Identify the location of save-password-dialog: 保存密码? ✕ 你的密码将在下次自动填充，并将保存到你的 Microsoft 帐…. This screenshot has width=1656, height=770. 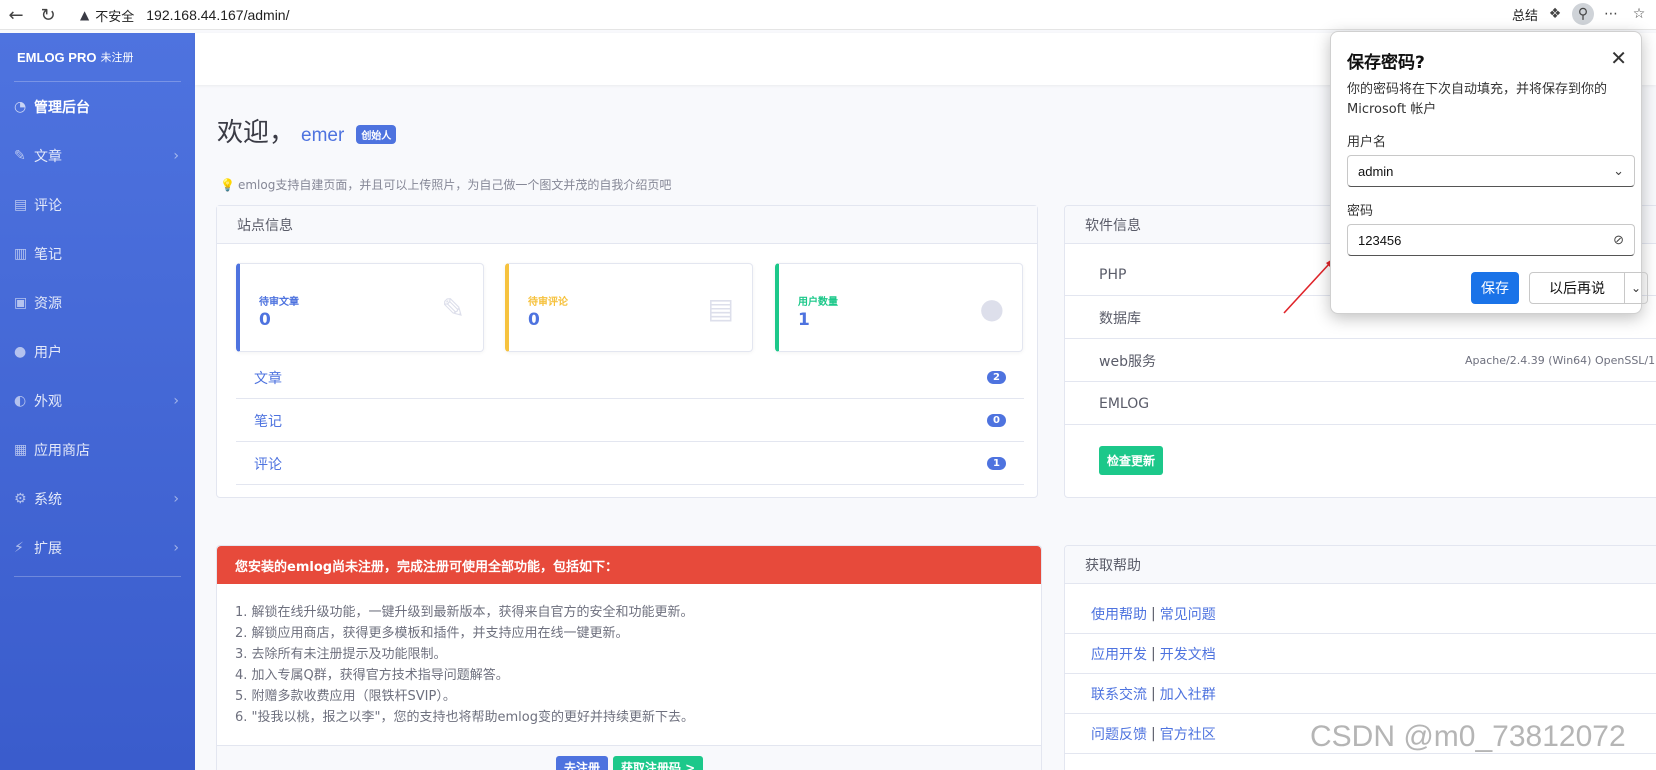
(1489, 172).